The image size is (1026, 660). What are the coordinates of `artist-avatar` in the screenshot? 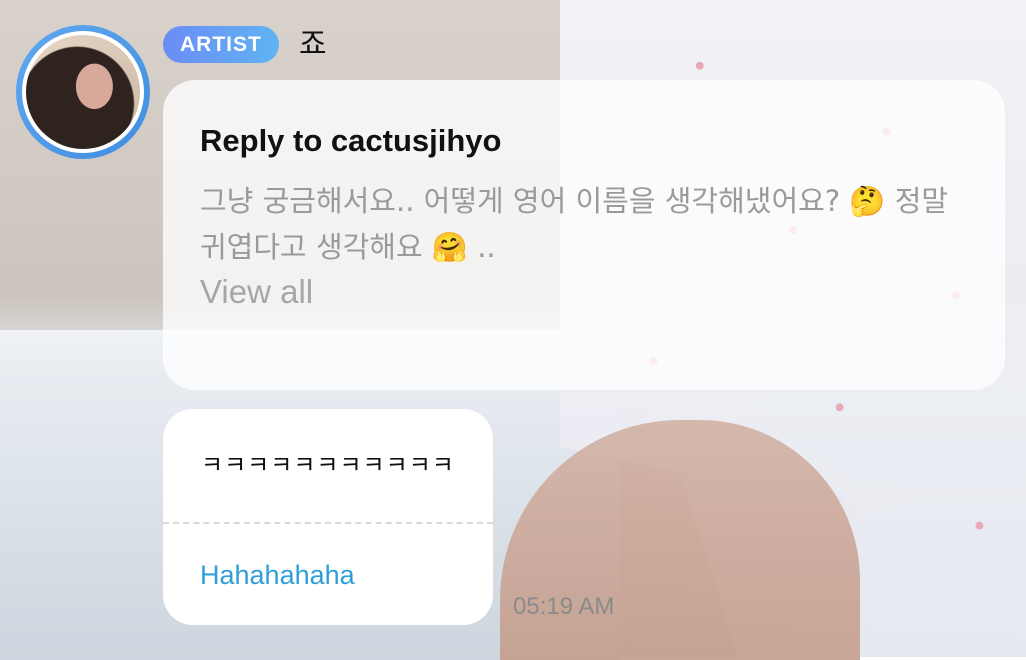 It's located at (83, 92).